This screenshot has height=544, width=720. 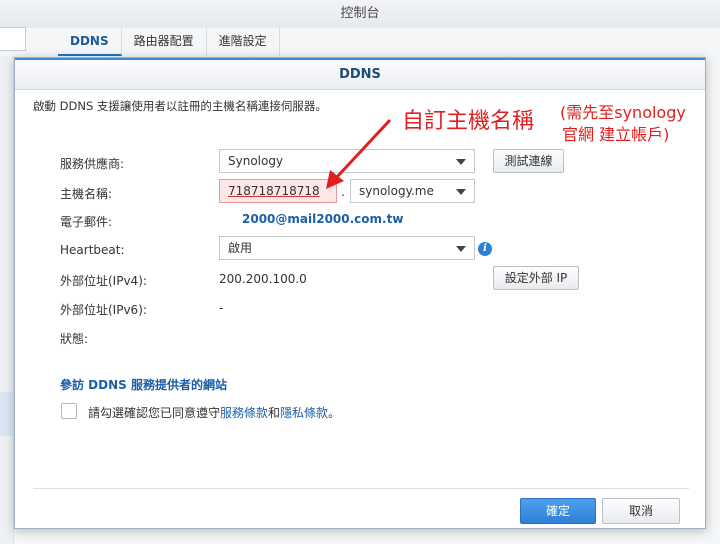 I want to click on test-connection-button: 測試連線, so click(x=528, y=161).